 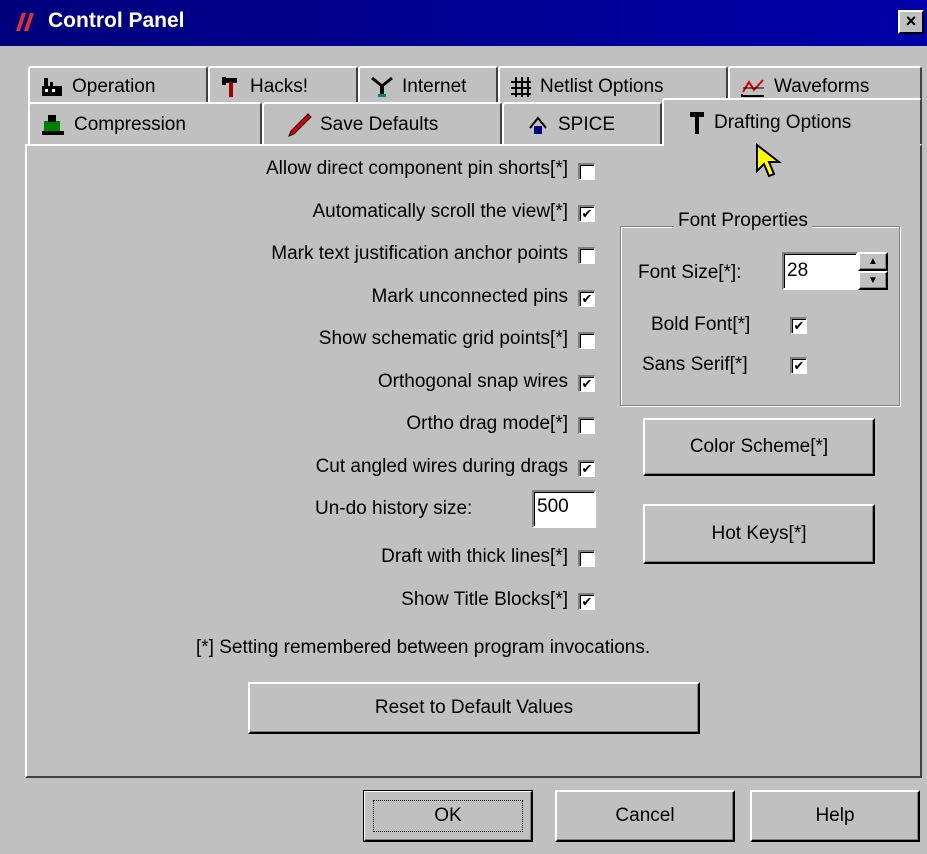 I want to click on title-bar: Control Panel ×, so click(x=463, y=23).